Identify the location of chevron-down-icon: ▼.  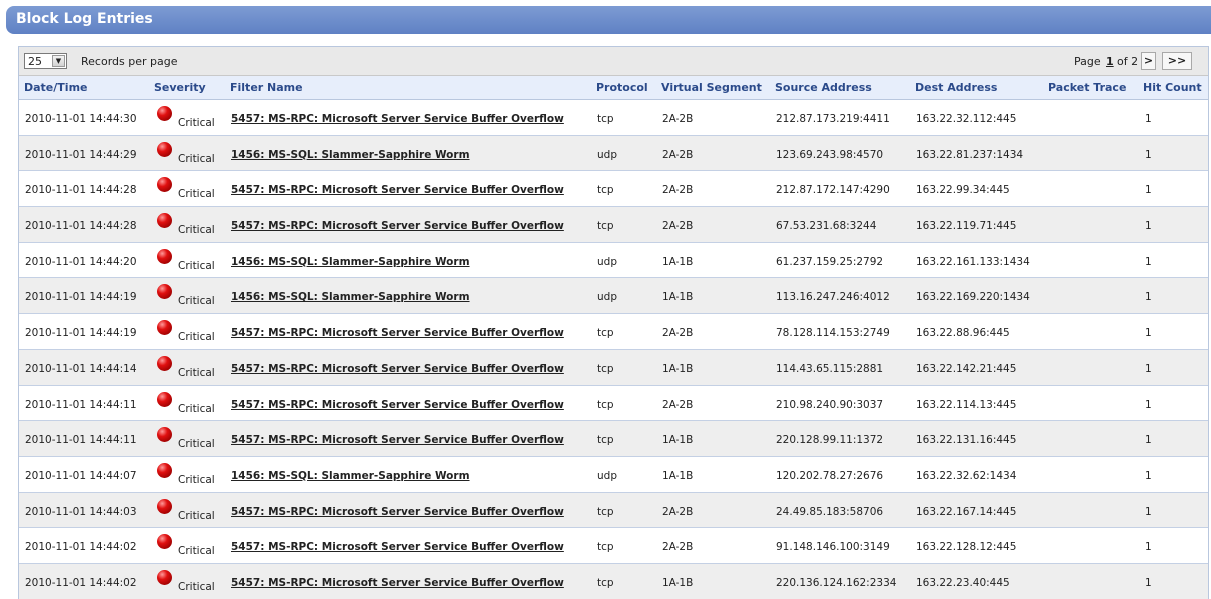
(58, 61).